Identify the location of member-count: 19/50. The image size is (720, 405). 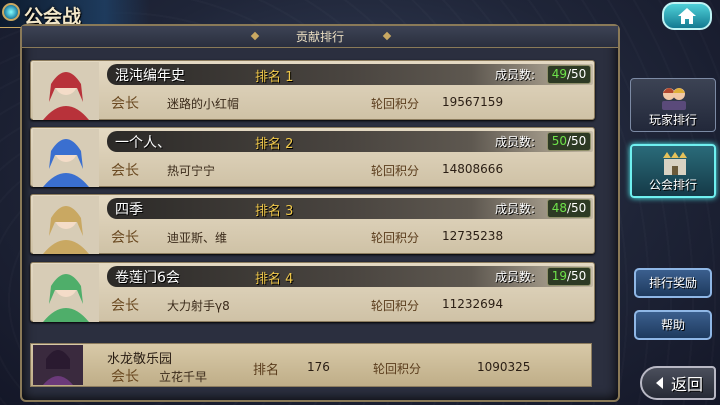
(569, 276).